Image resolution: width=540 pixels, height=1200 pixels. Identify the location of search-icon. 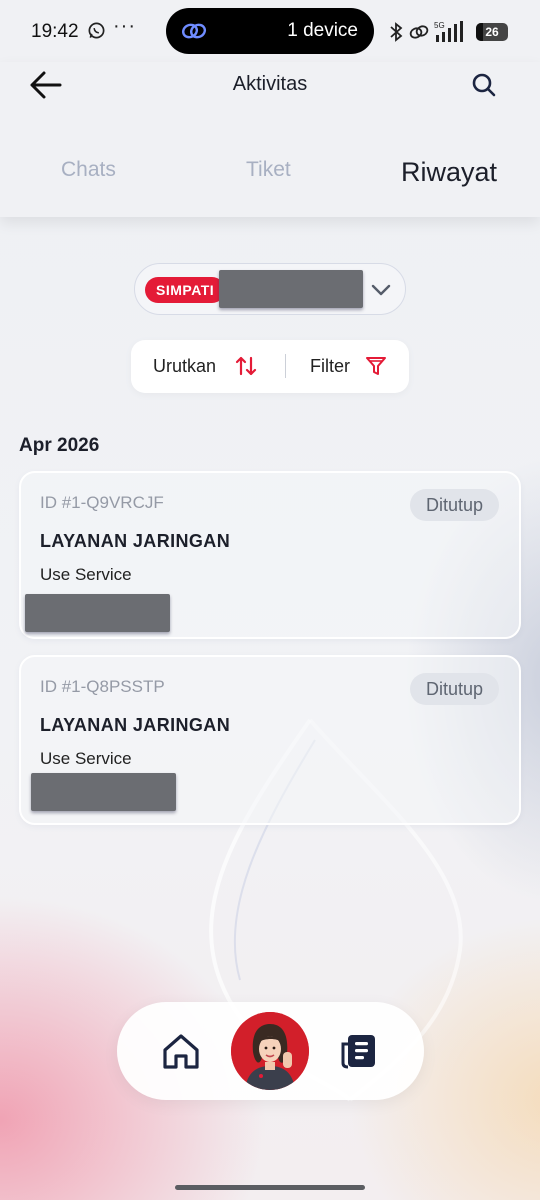
(484, 85).